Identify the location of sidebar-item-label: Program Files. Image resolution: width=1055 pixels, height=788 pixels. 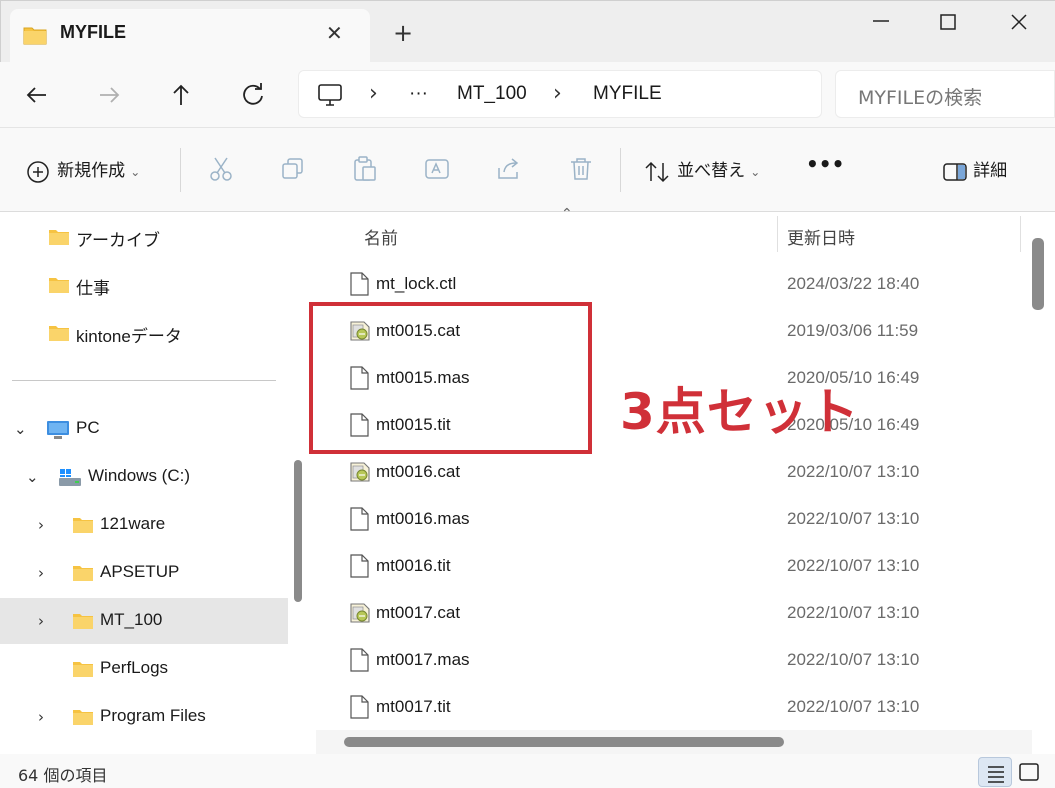
(153, 715).